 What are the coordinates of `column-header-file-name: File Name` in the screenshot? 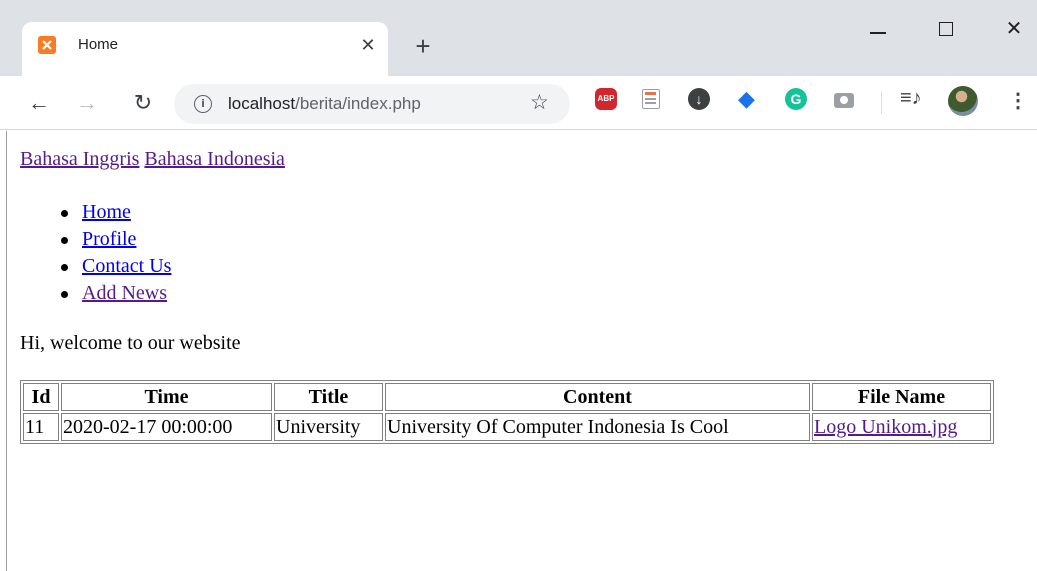 It's located at (901, 397).